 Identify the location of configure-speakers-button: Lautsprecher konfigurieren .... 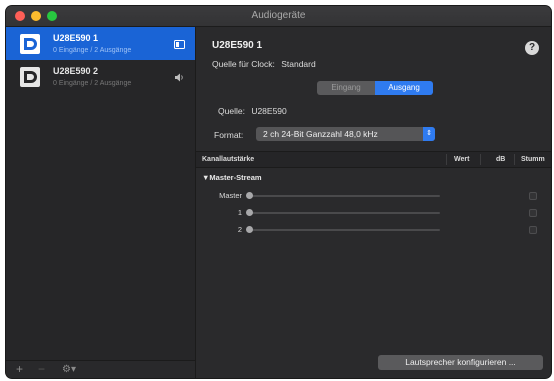
(460, 362).